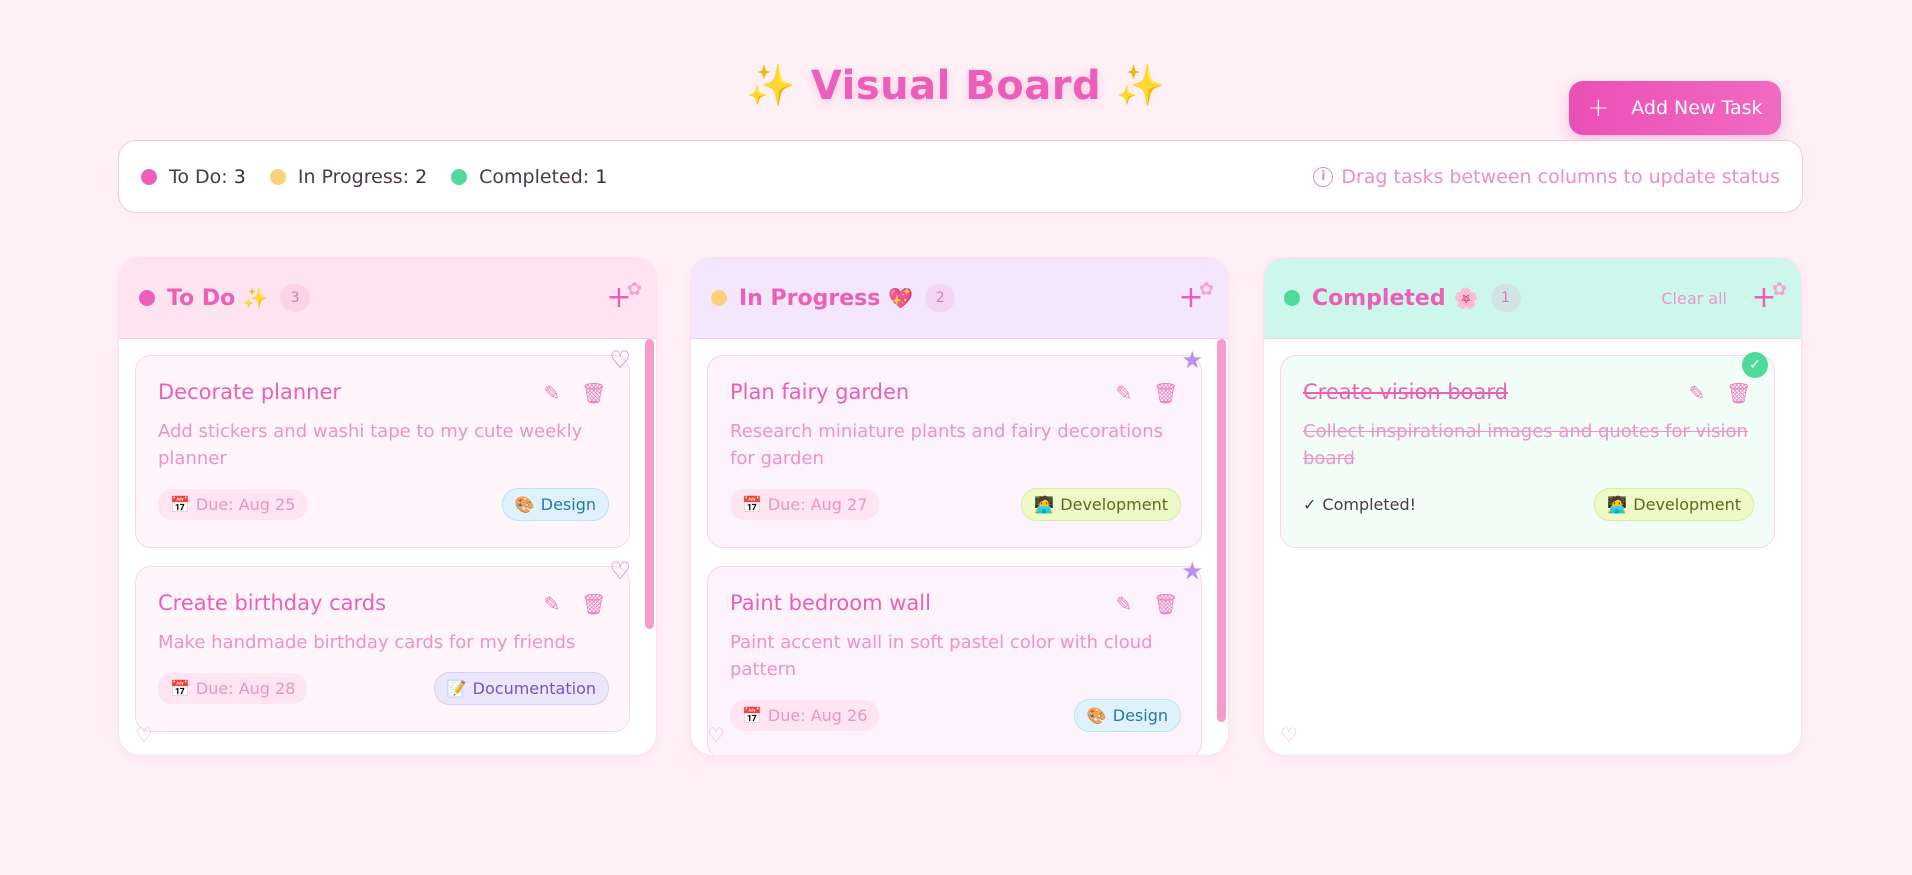 The image size is (1912, 875). Describe the element at coordinates (353, 176) in the screenshot. I see `stat-progress-label: In Progress:` at that location.